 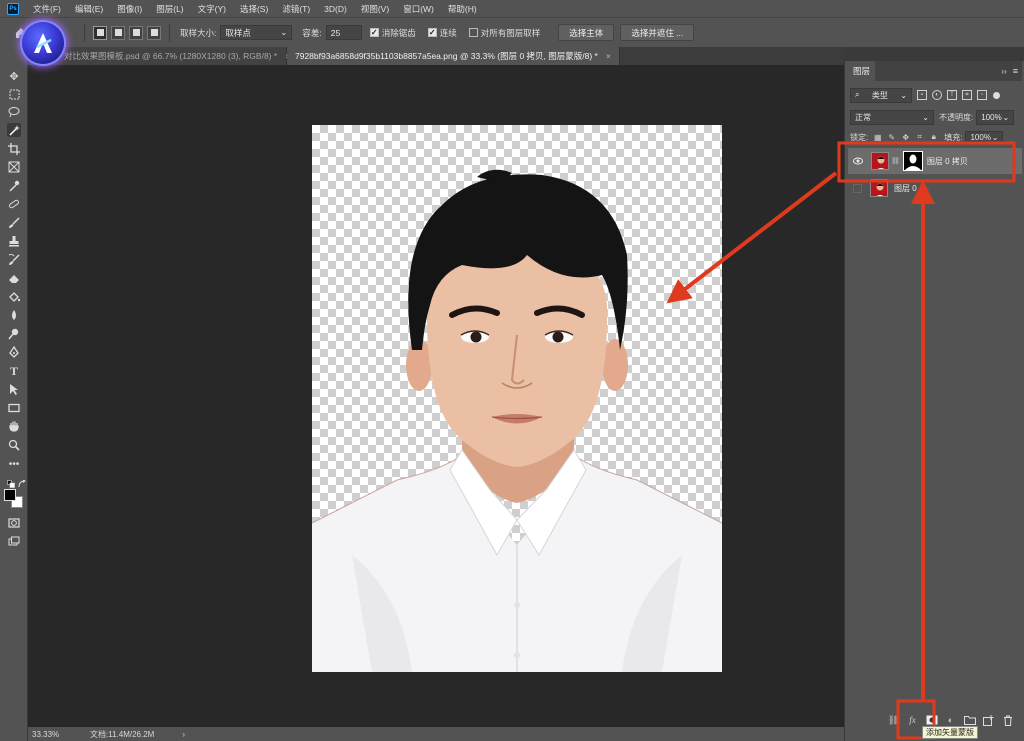 I want to click on swap-colors-icon, so click(x=22, y=484).